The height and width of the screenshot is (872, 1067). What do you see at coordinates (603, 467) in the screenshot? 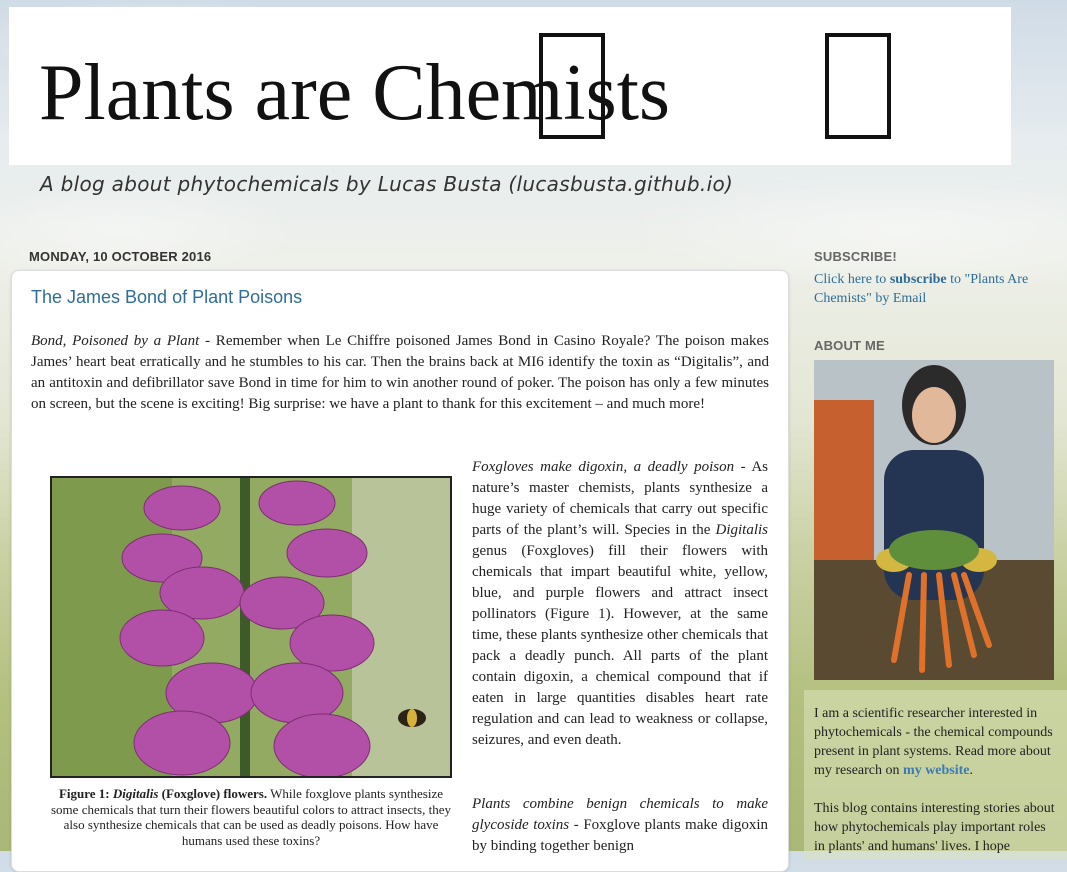
I see `section1-lead: Foxgloves make digoxin, a deadly poison` at bounding box center [603, 467].